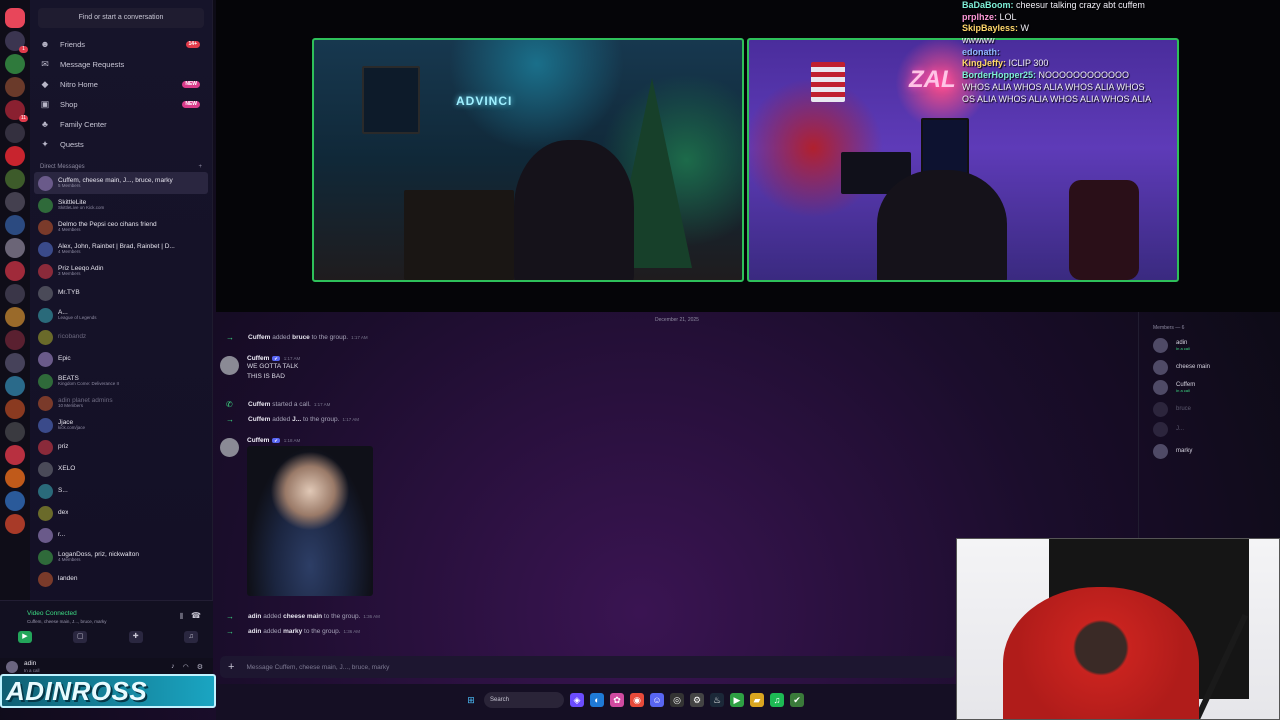 The width and height of the screenshot is (1280, 720). Describe the element at coordinates (546, 667) in the screenshot. I see `message-input` at that location.